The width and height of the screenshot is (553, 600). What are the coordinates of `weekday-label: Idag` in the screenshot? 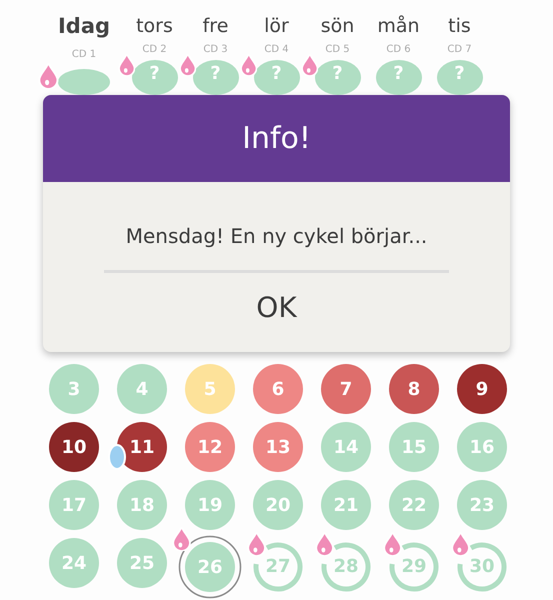 It's located at (84, 26).